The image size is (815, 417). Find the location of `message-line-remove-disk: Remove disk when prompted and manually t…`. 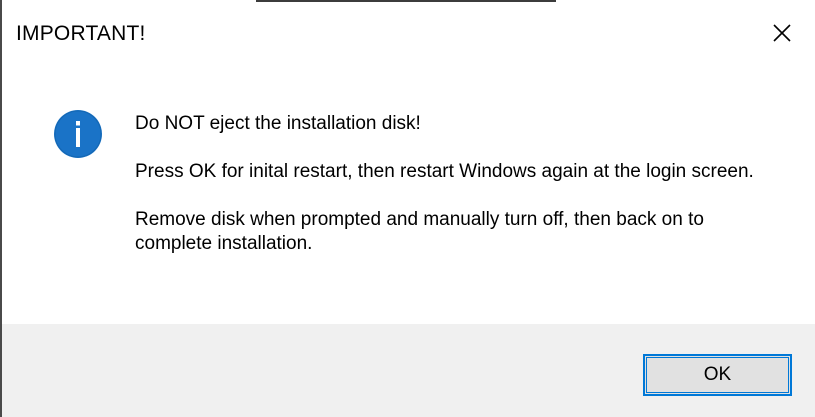

message-line-remove-disk: Remove disk when prompted and manually t… is located at coordinates (419, 231).